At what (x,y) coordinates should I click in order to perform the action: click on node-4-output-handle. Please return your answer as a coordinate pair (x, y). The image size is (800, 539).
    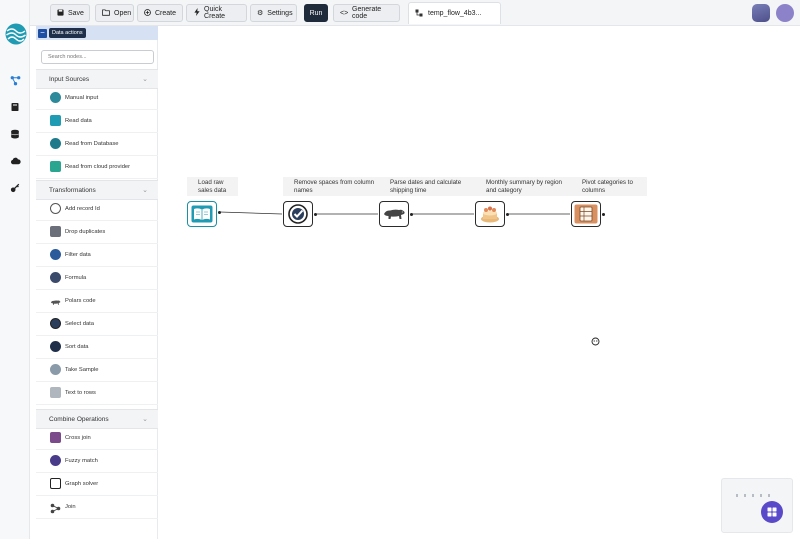
    Looking at the image, I should click on (507, 214).